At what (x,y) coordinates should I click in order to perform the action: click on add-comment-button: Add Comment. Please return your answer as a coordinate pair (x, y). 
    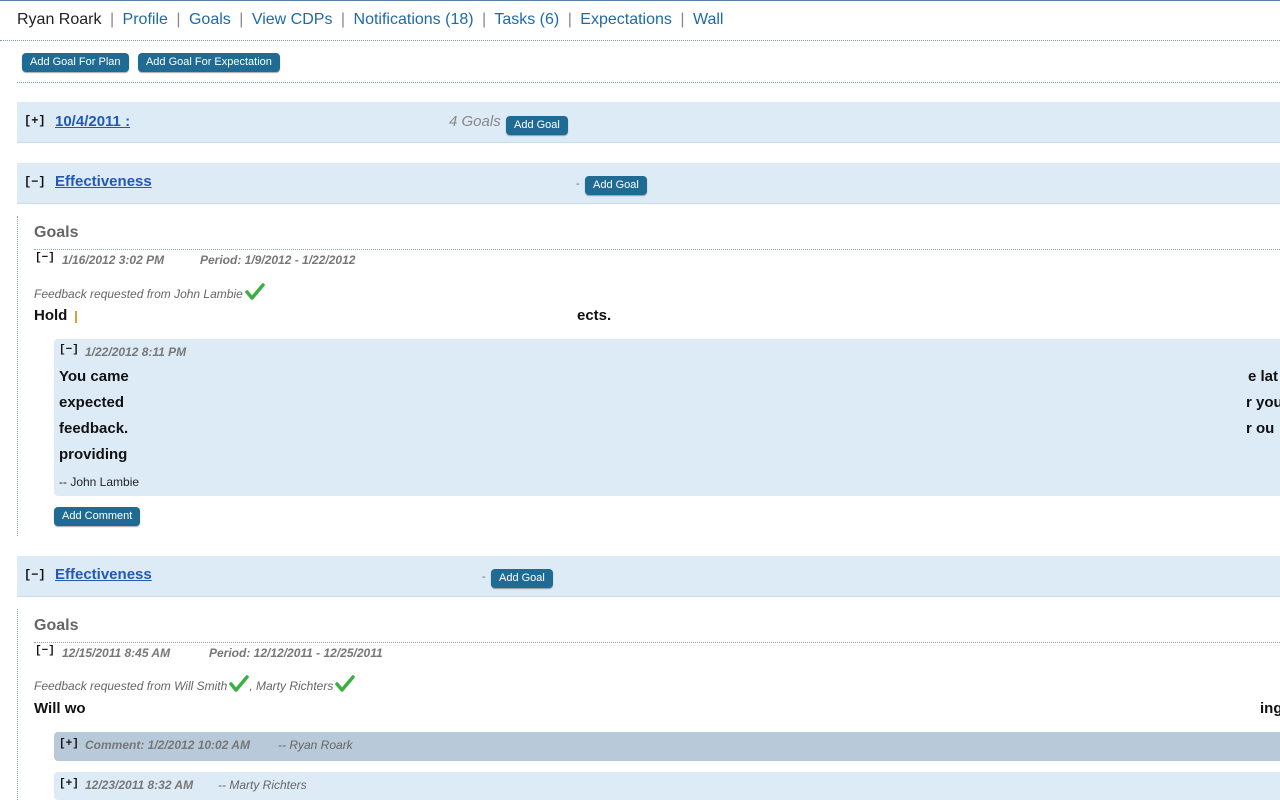
    Looking at the image, I should click on (97, 516).